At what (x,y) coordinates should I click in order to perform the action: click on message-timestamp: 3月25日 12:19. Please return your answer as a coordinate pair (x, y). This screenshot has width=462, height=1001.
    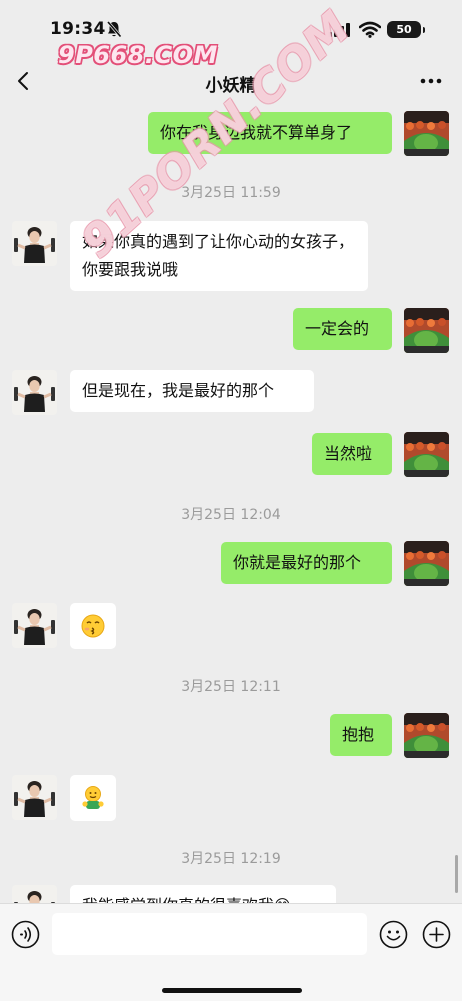
    Looking at the image, I should click on (231, 859).